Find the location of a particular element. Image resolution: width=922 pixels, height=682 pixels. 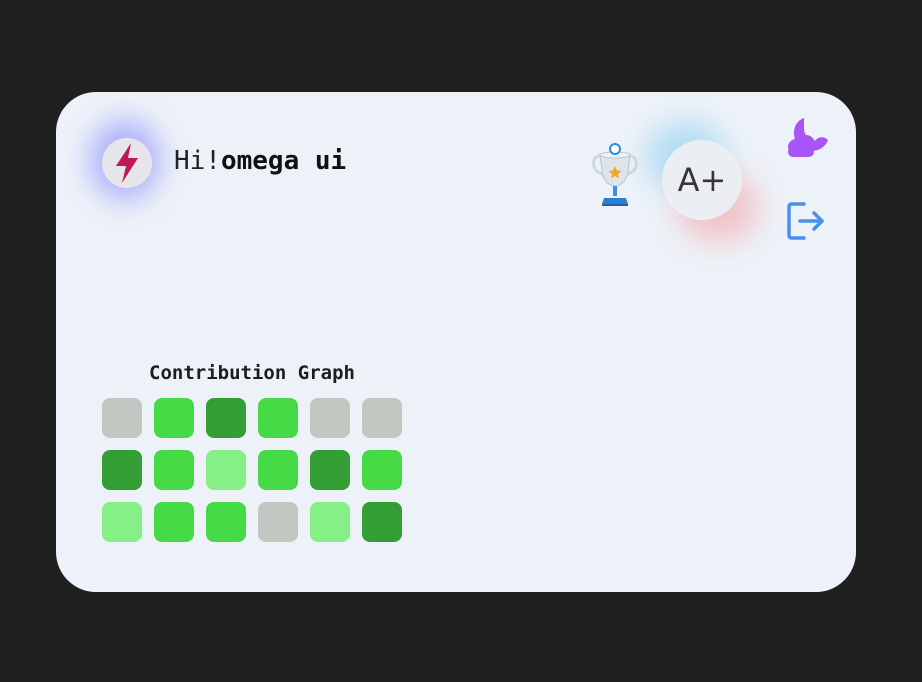

logout-icon is located at coordinates (805, 221).